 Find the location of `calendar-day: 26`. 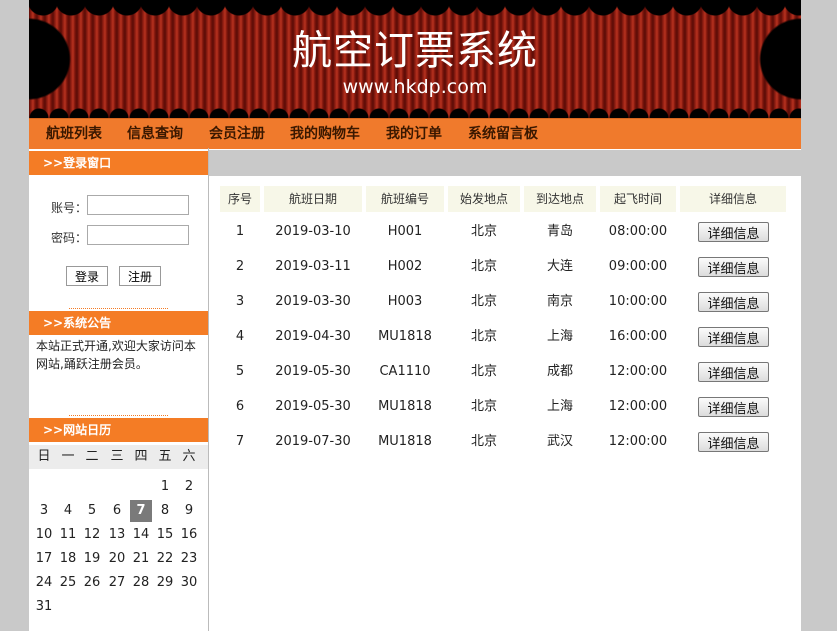

calendar-day: 26 is located at coordinates (92, 583).